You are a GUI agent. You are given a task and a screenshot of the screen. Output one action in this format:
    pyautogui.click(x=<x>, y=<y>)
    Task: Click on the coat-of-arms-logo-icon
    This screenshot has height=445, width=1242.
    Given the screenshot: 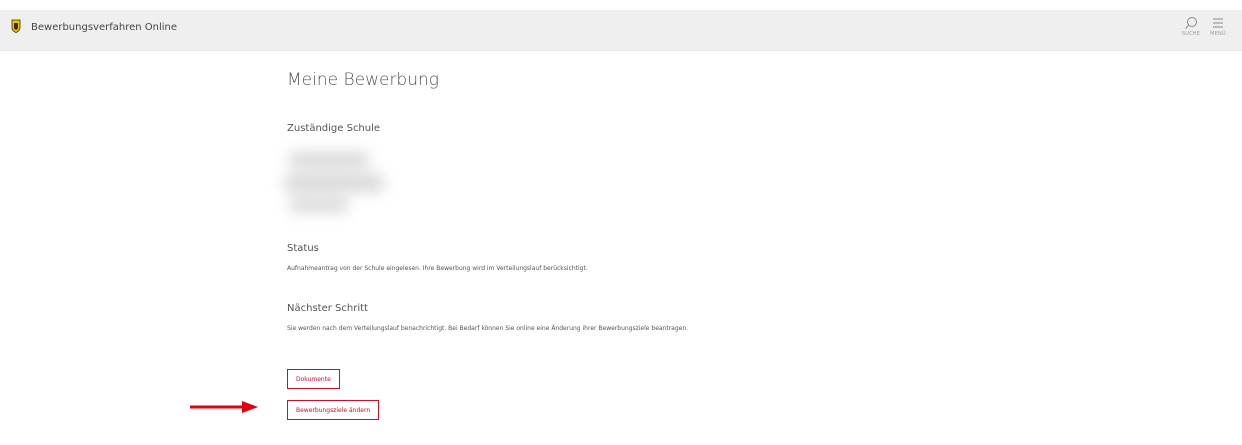 What is the action you would take?
    pyautogui.click(x=16, y=26)
    